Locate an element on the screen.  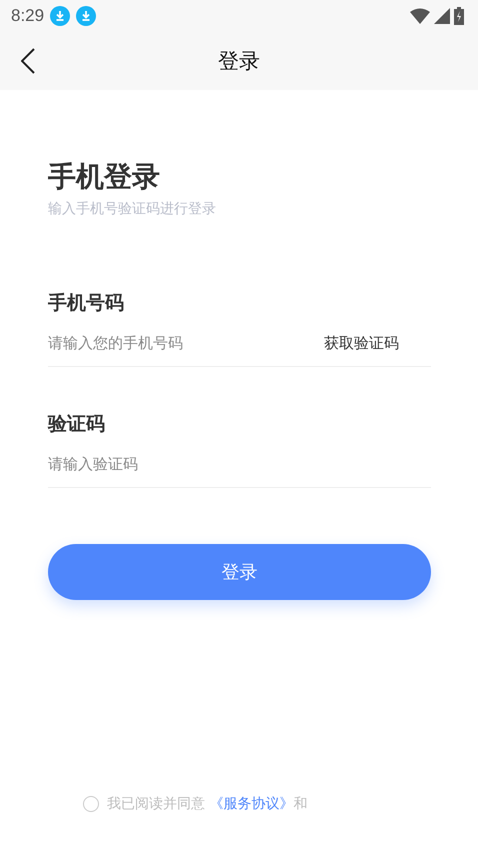
agreement-text: 我已阅读并同意 《服务协议》和 is located at coordinates (207, 804).